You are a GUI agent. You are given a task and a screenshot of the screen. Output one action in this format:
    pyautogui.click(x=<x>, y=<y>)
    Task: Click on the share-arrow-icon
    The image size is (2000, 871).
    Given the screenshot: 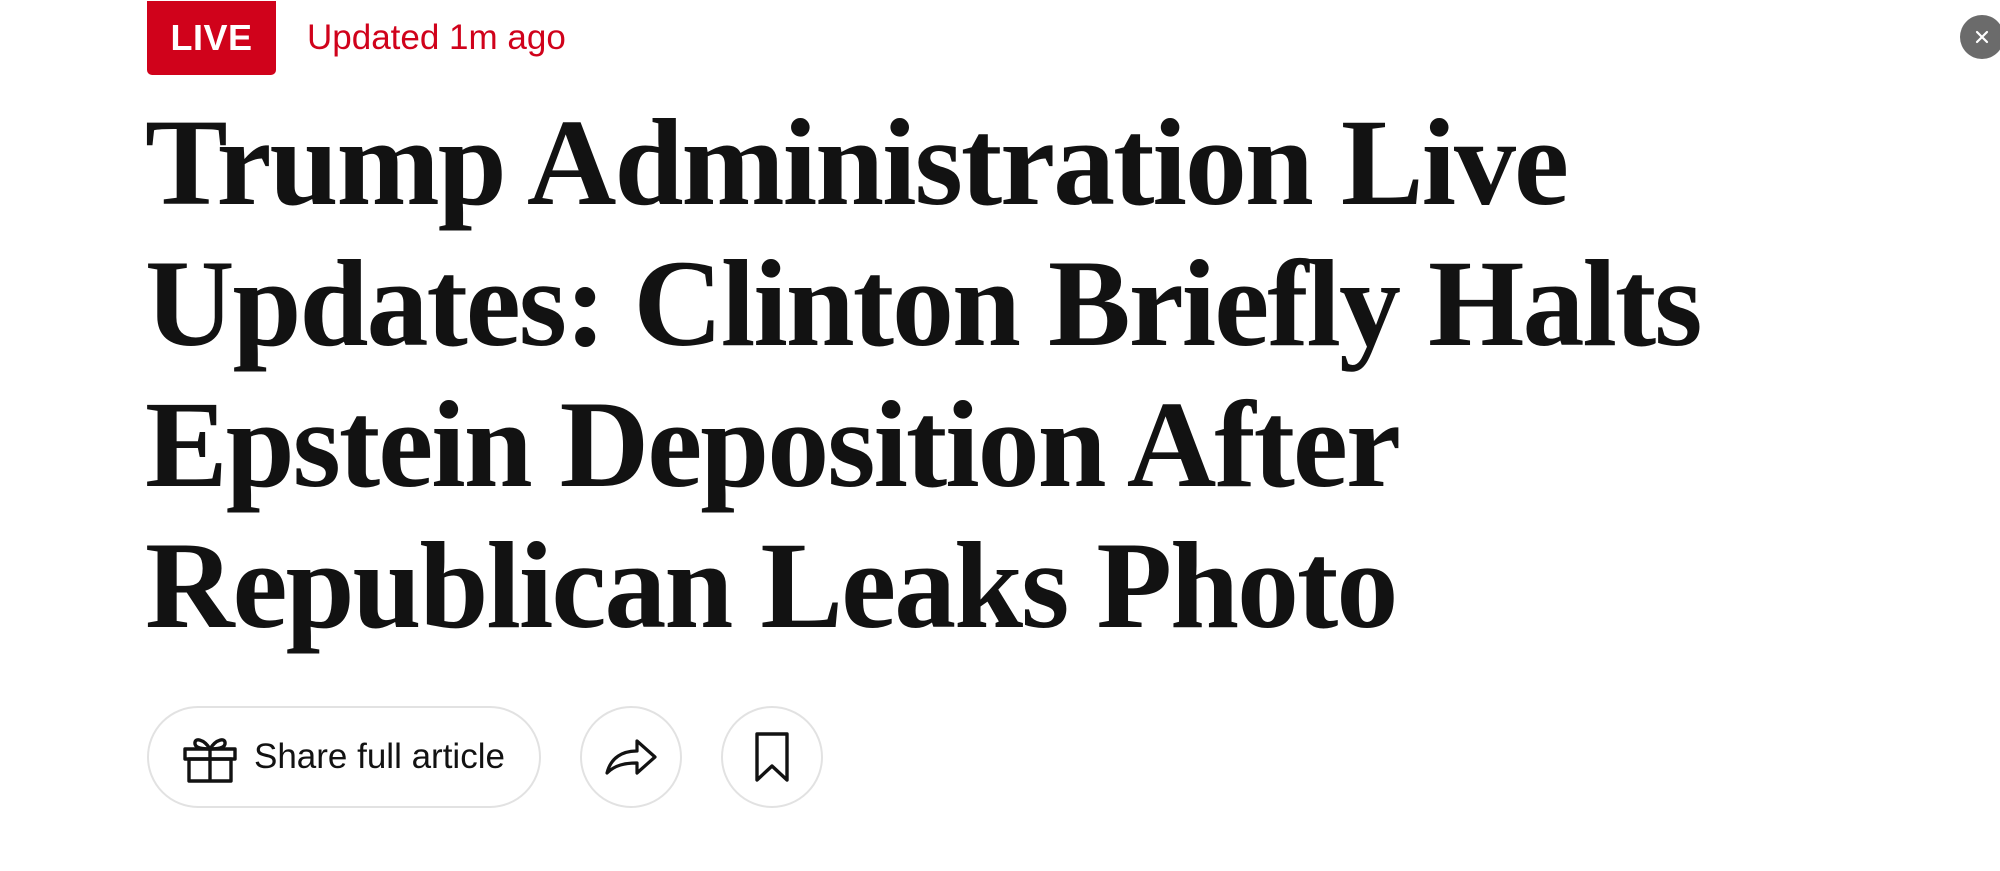 What is the action you would take?
    pyautogui.click(x=631, y=757)
    